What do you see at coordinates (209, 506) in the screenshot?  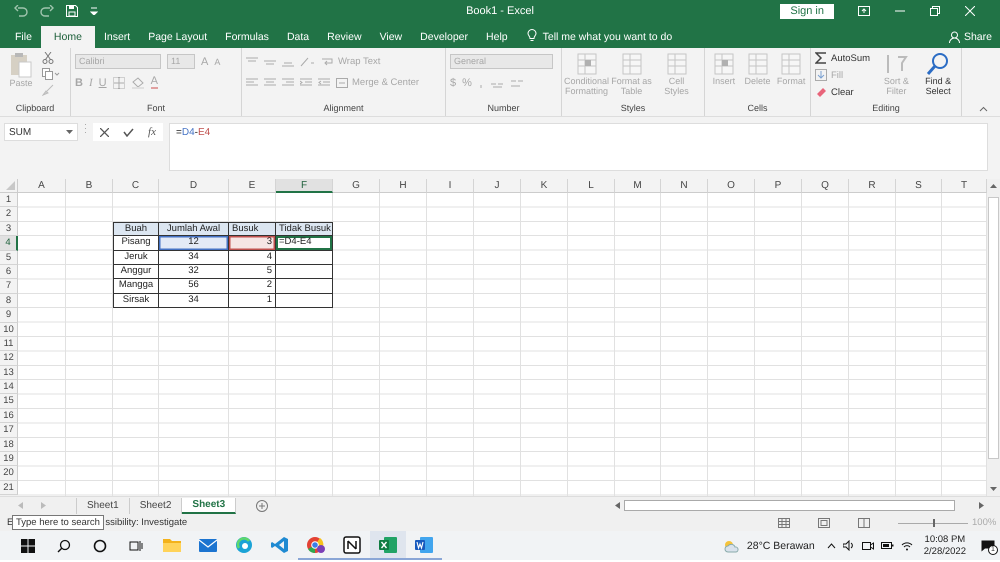 I see `sheet-tab: Sheet3` at bounding box center [209, 506].